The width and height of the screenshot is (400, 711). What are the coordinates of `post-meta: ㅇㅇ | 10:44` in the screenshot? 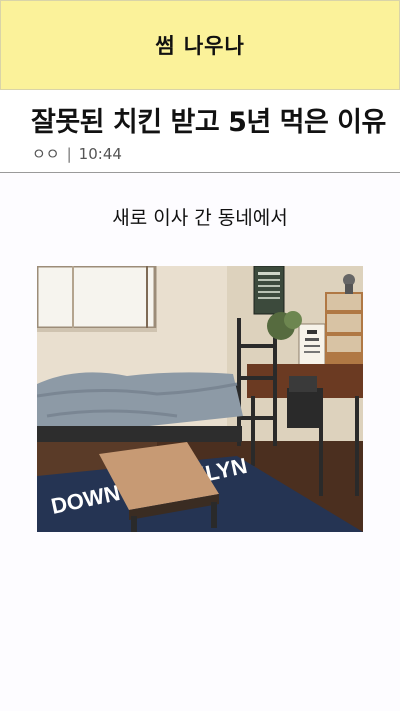 It's located at (77, 153).